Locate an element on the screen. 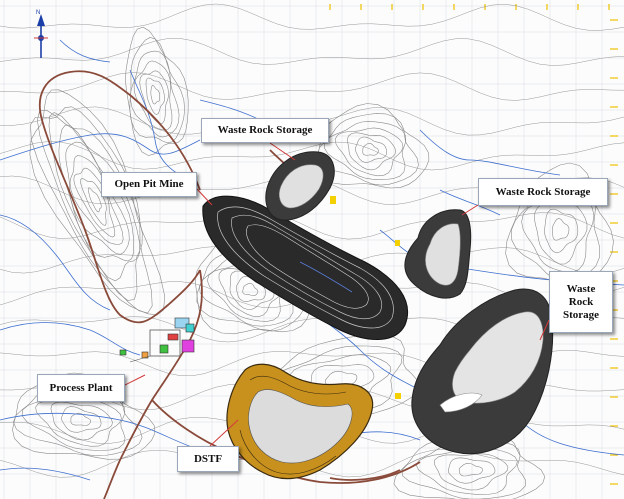 The image size is (624, 499). label-text: Process Plant is located at coordinates (81, 387).